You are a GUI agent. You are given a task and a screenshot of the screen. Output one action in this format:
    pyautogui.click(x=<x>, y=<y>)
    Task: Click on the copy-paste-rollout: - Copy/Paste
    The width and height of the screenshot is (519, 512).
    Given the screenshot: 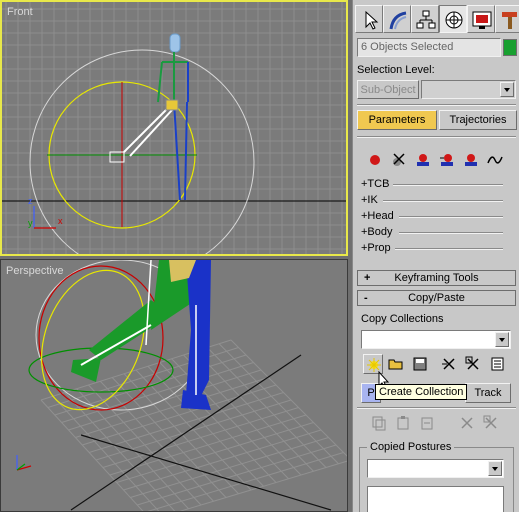 What is the action you would take?
    pyautogui.click(x=436, y=298)
    